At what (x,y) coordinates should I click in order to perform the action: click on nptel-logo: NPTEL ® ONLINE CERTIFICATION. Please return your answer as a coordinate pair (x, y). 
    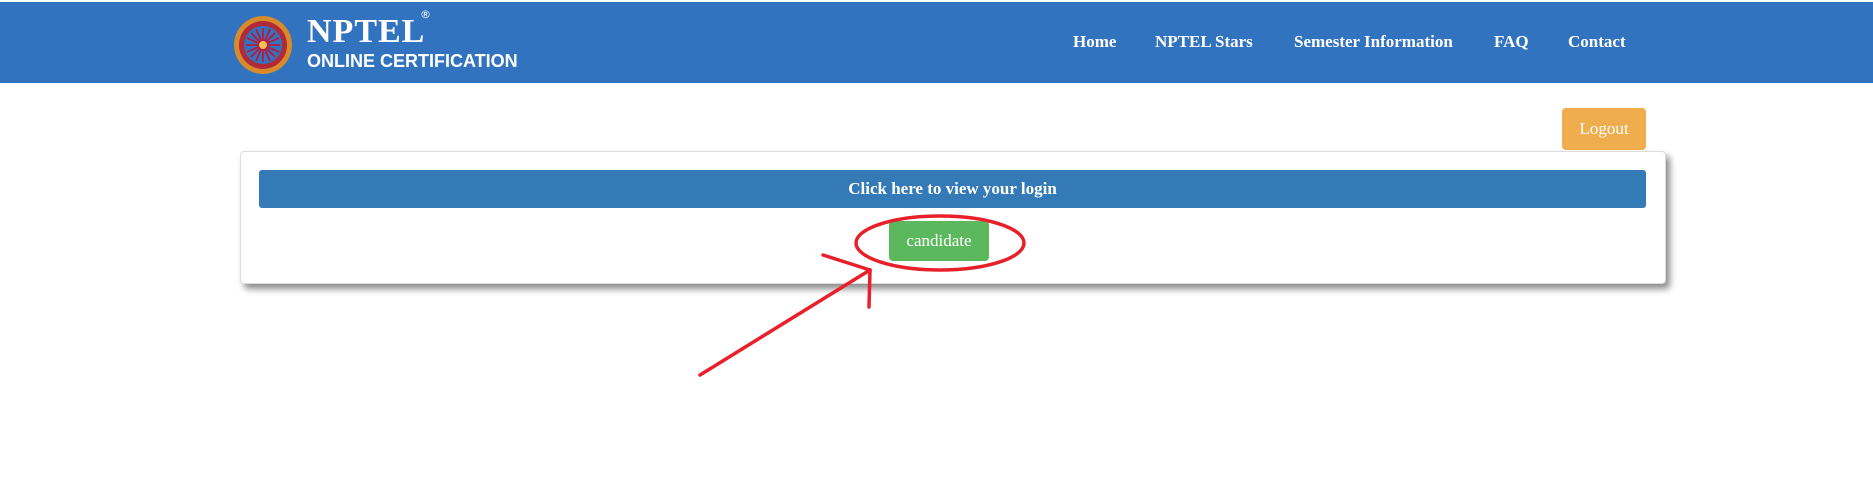
    Looking at the image, I should click on (380, 43).